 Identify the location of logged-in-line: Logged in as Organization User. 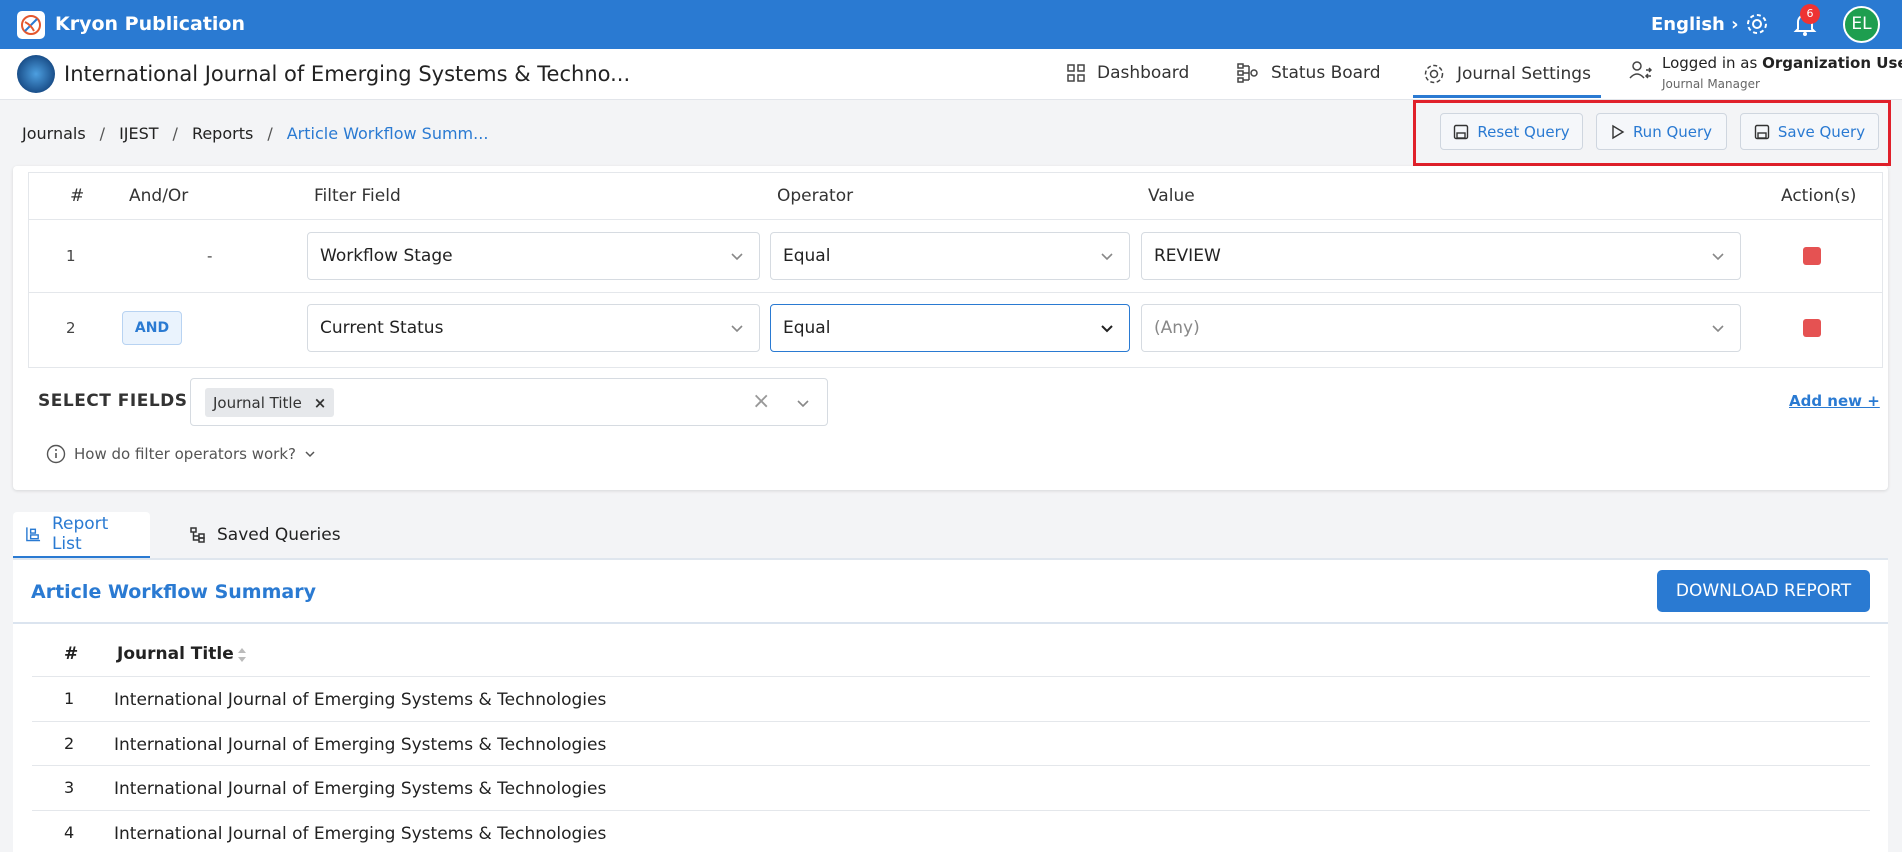
(1782, 63).